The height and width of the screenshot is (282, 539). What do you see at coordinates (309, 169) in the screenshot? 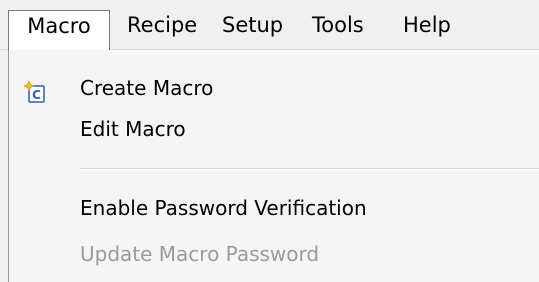
I see `menu-separator` at bounding box center [309, 169].